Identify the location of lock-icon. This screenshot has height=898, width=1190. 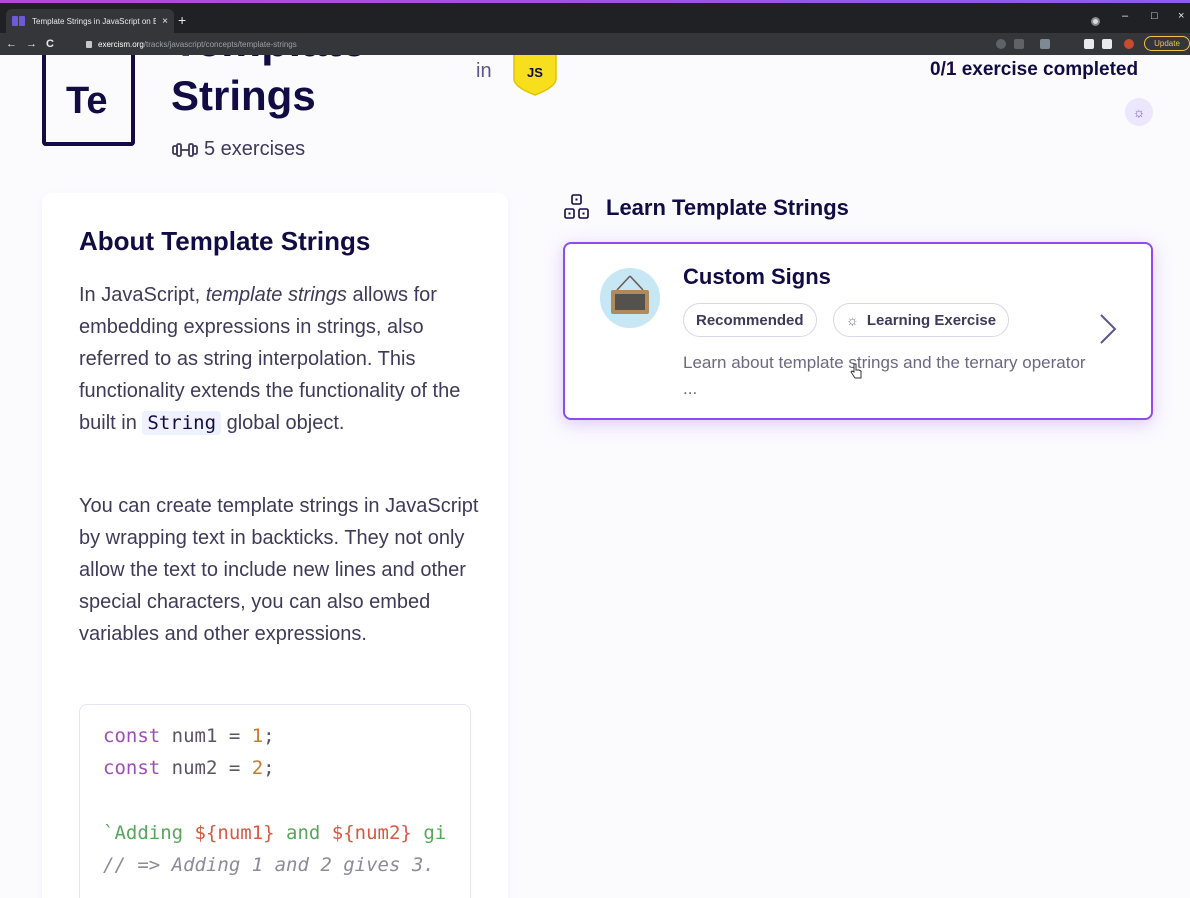
(89, 44).